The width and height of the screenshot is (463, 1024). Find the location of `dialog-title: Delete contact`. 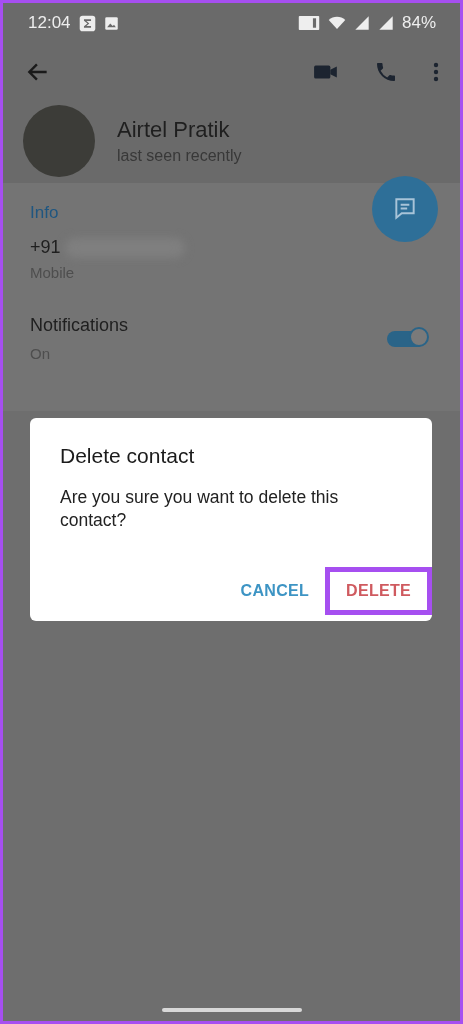

dialog-title: Delete contact is located at coordinates (128, 456).